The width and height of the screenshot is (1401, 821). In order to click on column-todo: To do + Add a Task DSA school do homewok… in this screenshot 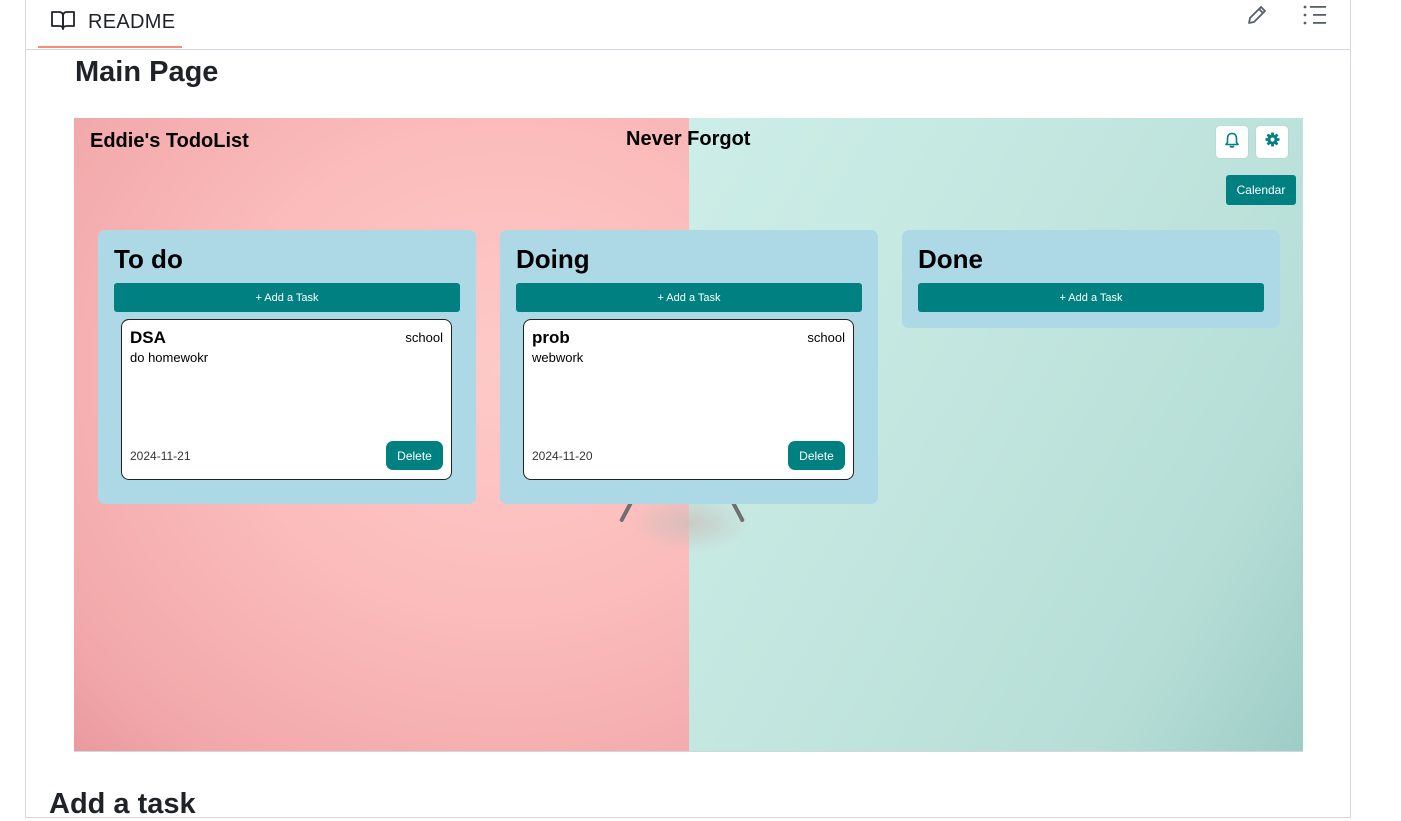, I will do `click(287, 367)`.